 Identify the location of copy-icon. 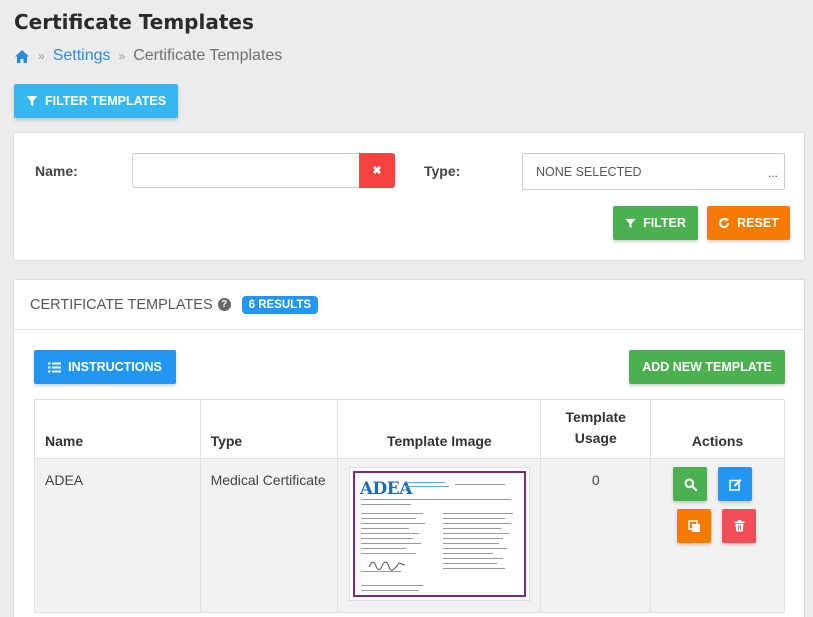
(694, 526).